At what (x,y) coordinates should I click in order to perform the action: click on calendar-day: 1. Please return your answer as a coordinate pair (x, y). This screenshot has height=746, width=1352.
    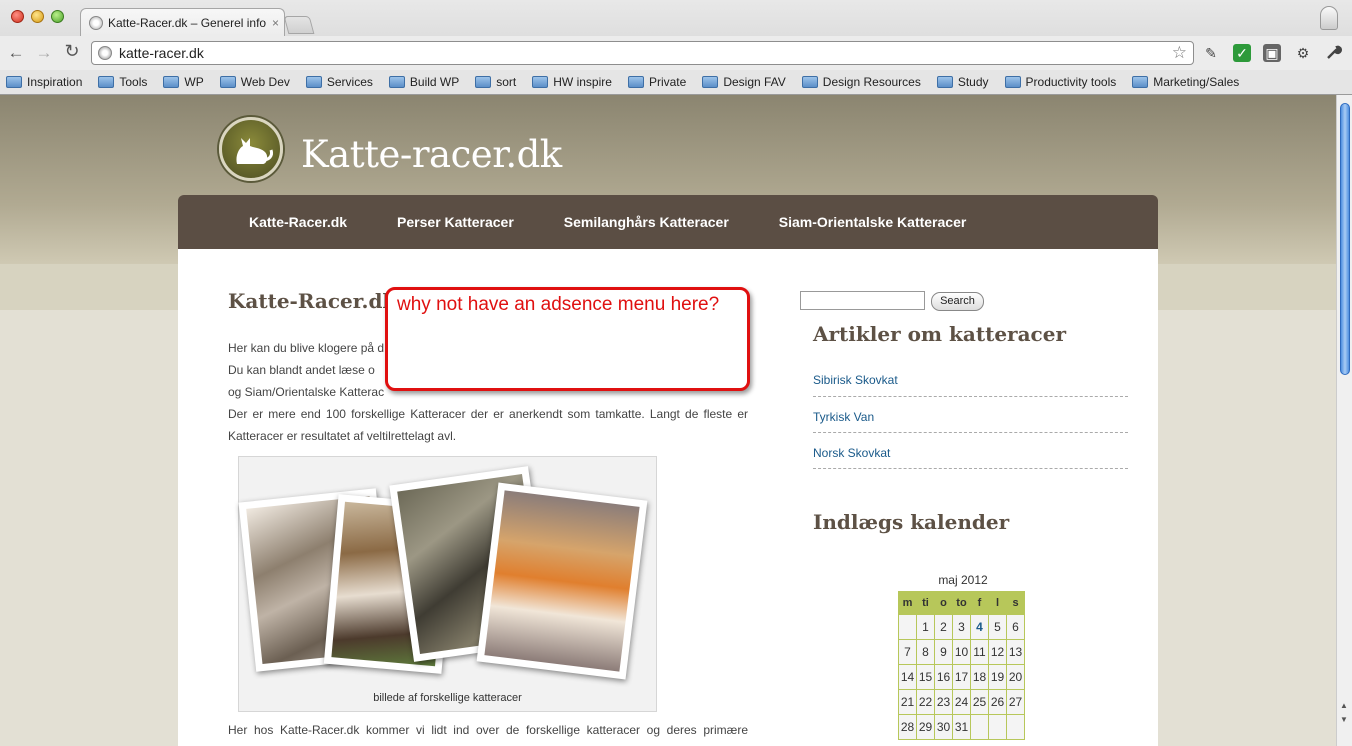
    Looking at the image, I should click on (925, 627).